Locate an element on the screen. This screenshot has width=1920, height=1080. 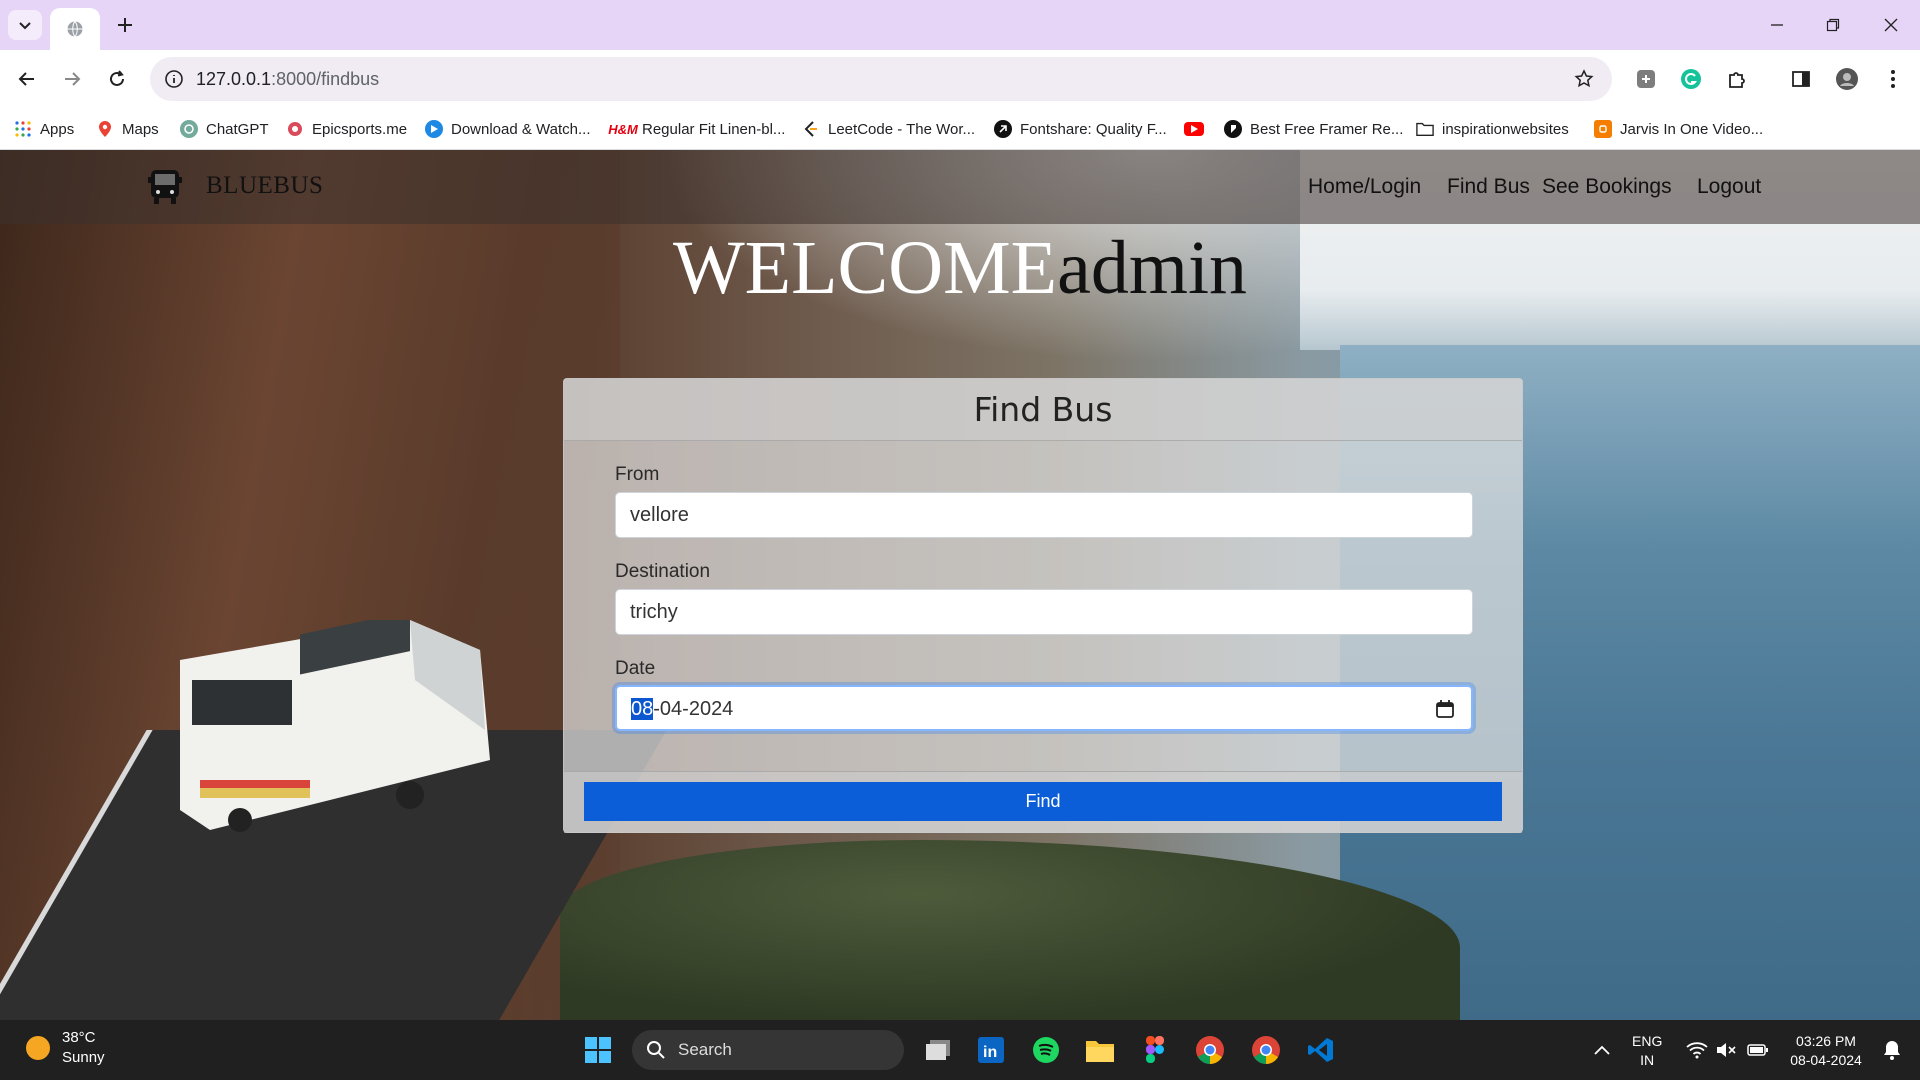
calendar-icon is located at coordinates (1445, 709).